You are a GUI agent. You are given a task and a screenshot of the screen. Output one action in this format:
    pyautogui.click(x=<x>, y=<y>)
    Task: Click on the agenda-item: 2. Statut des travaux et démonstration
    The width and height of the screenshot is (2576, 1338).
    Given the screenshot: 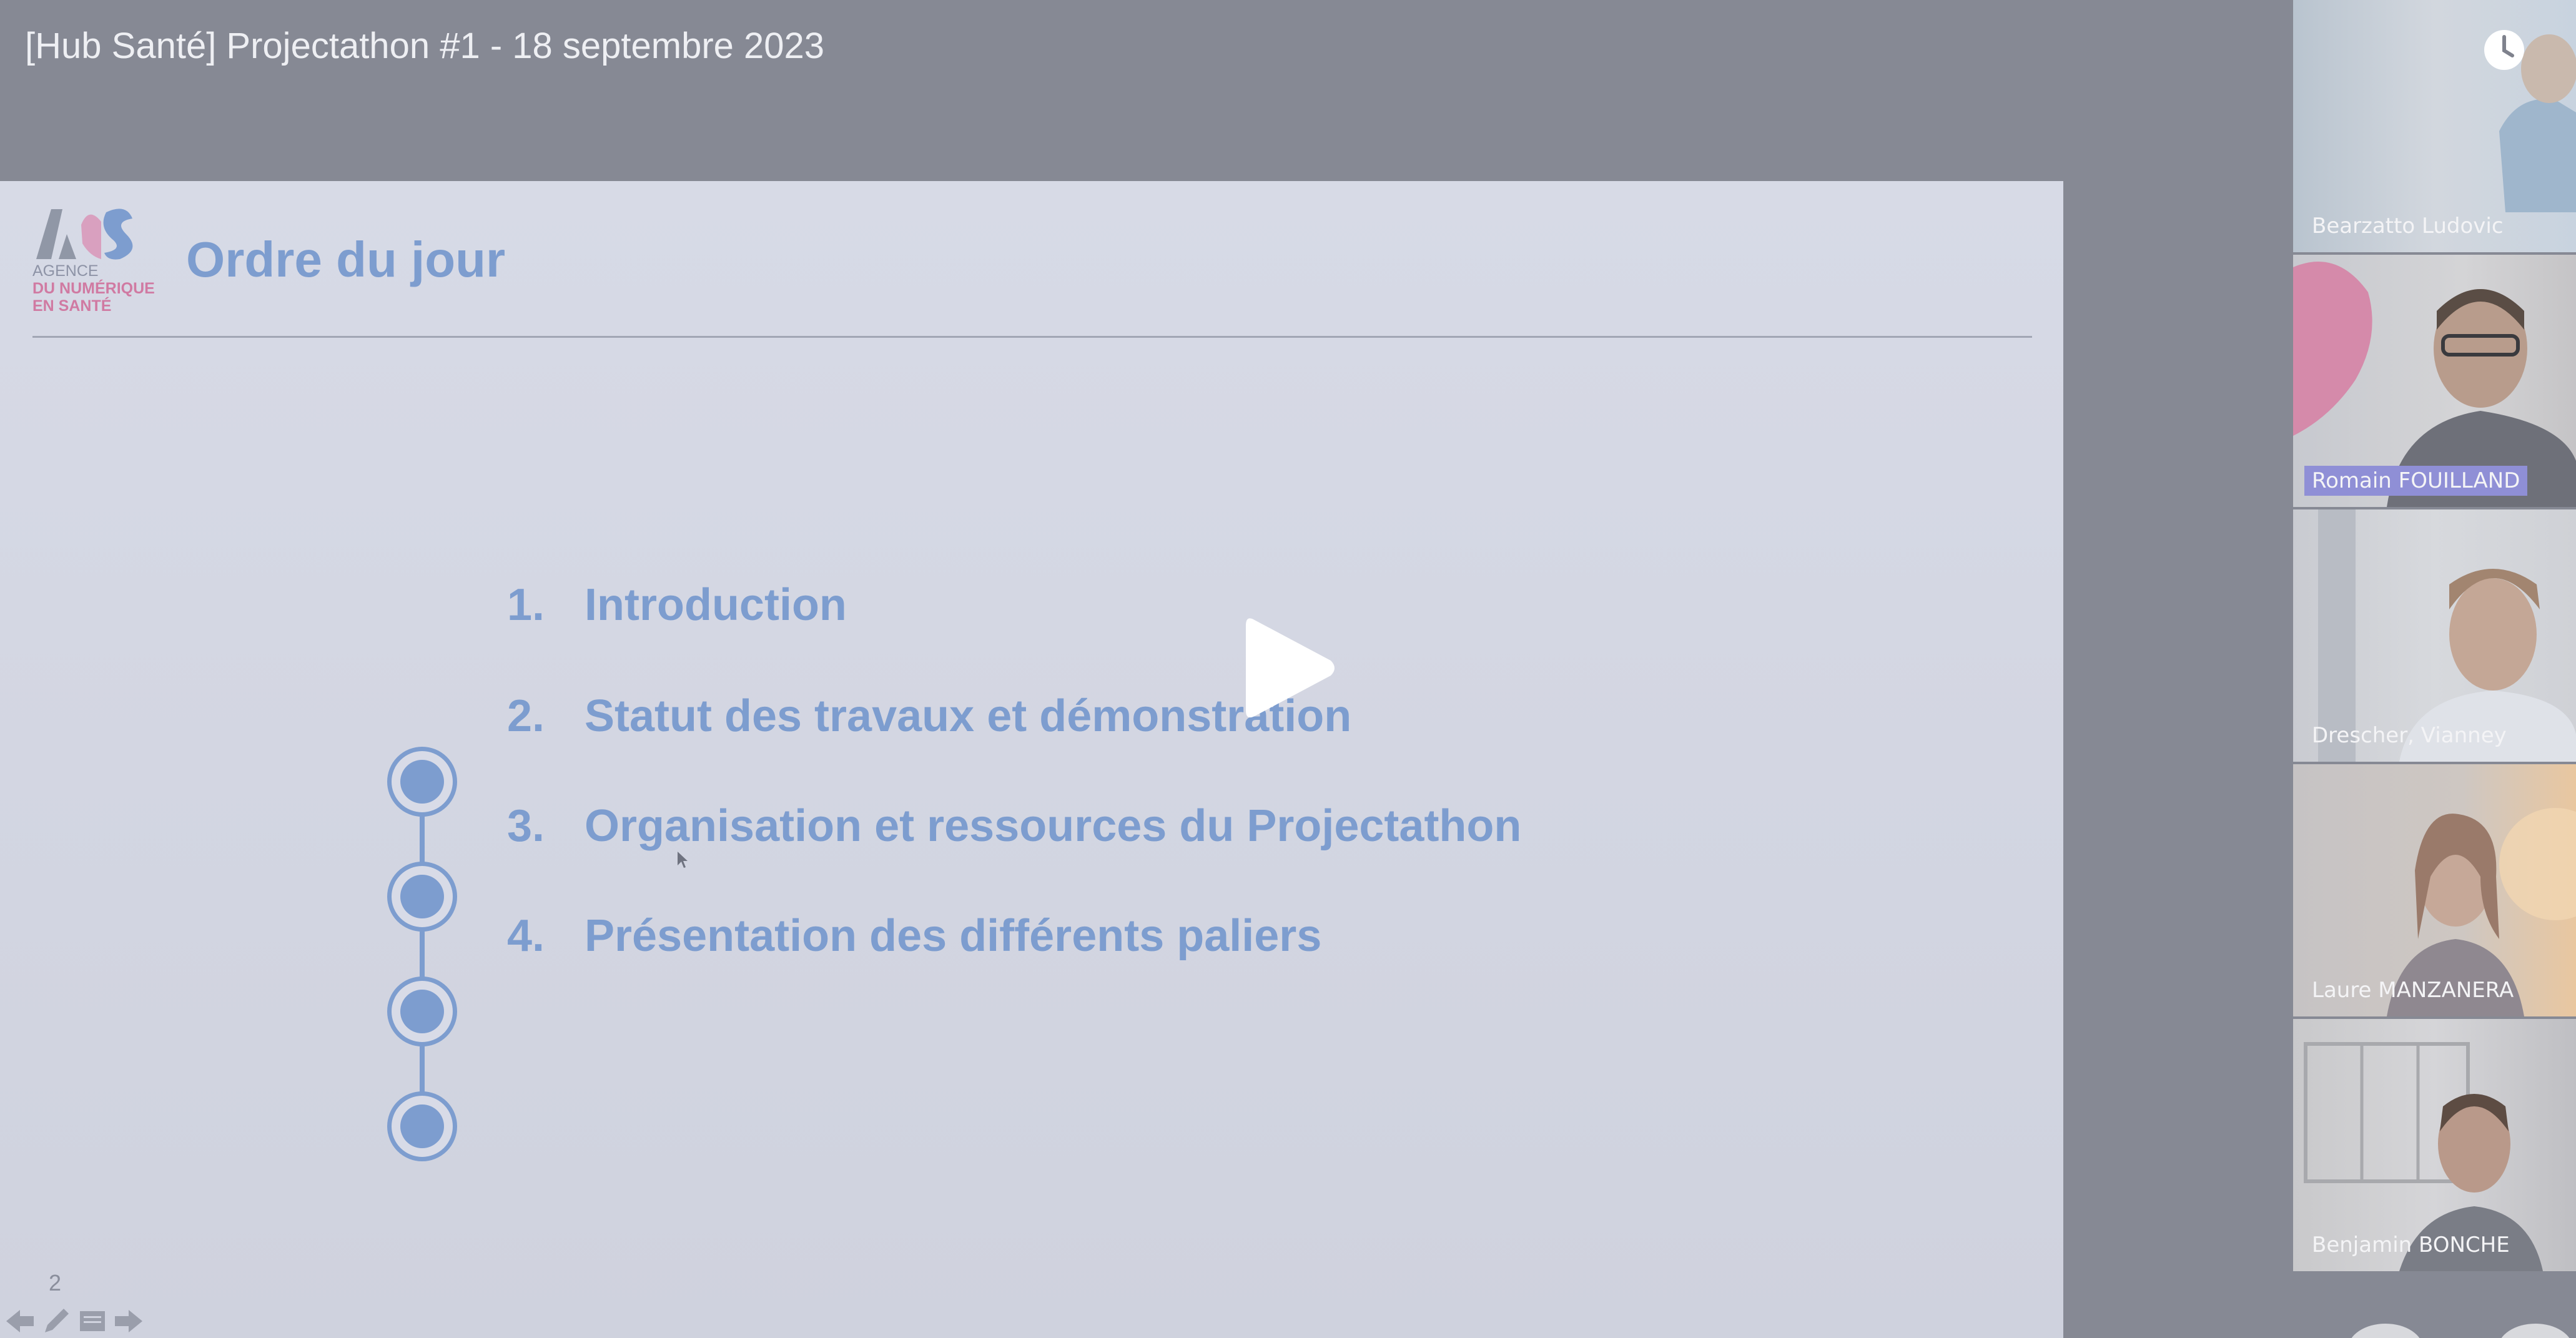 What is the action you would take?
    pyautogui.click(x=929, y=716)
    